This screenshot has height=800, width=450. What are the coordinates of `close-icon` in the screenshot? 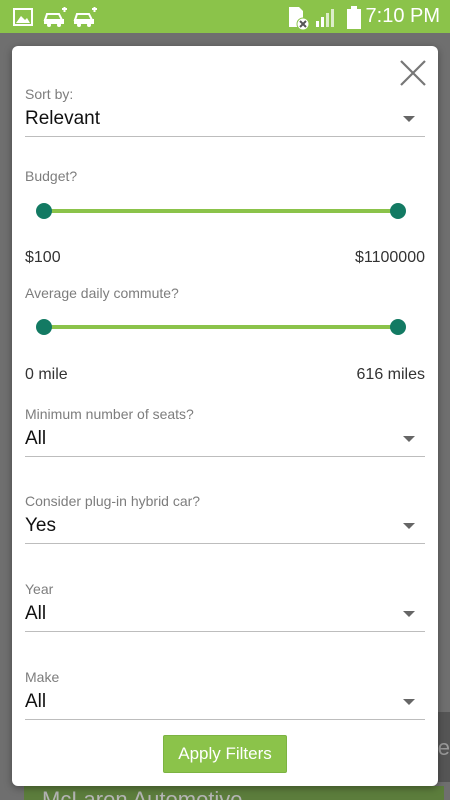 It's located at (413, 73).